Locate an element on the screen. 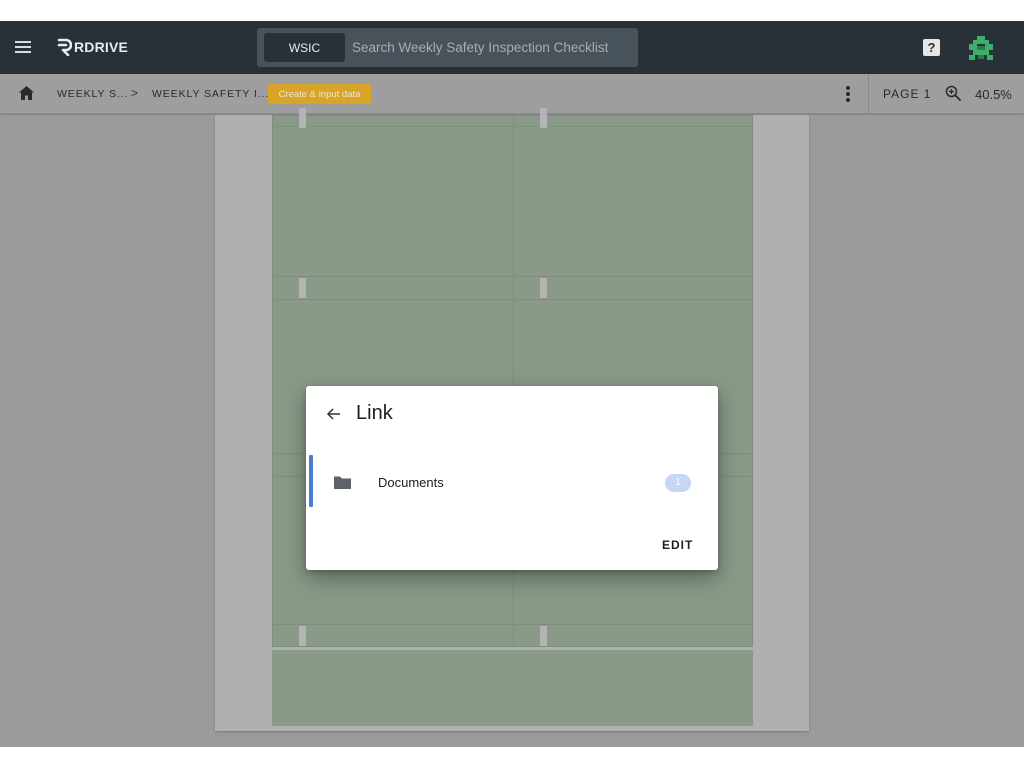  help-icon: ? is located at coordinates (931, 47).